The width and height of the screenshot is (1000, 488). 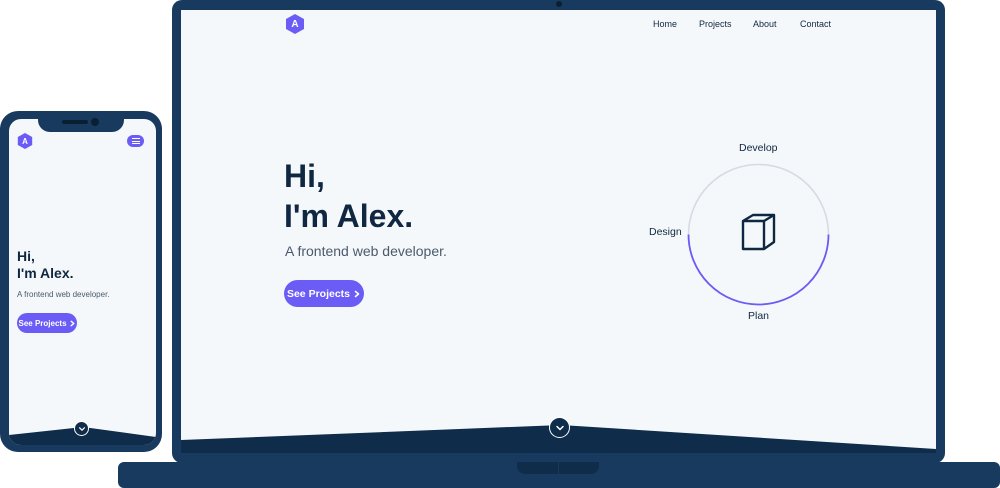 I want to click on mobile-hero-greeting: Hi,, so click(x=26, y=256).